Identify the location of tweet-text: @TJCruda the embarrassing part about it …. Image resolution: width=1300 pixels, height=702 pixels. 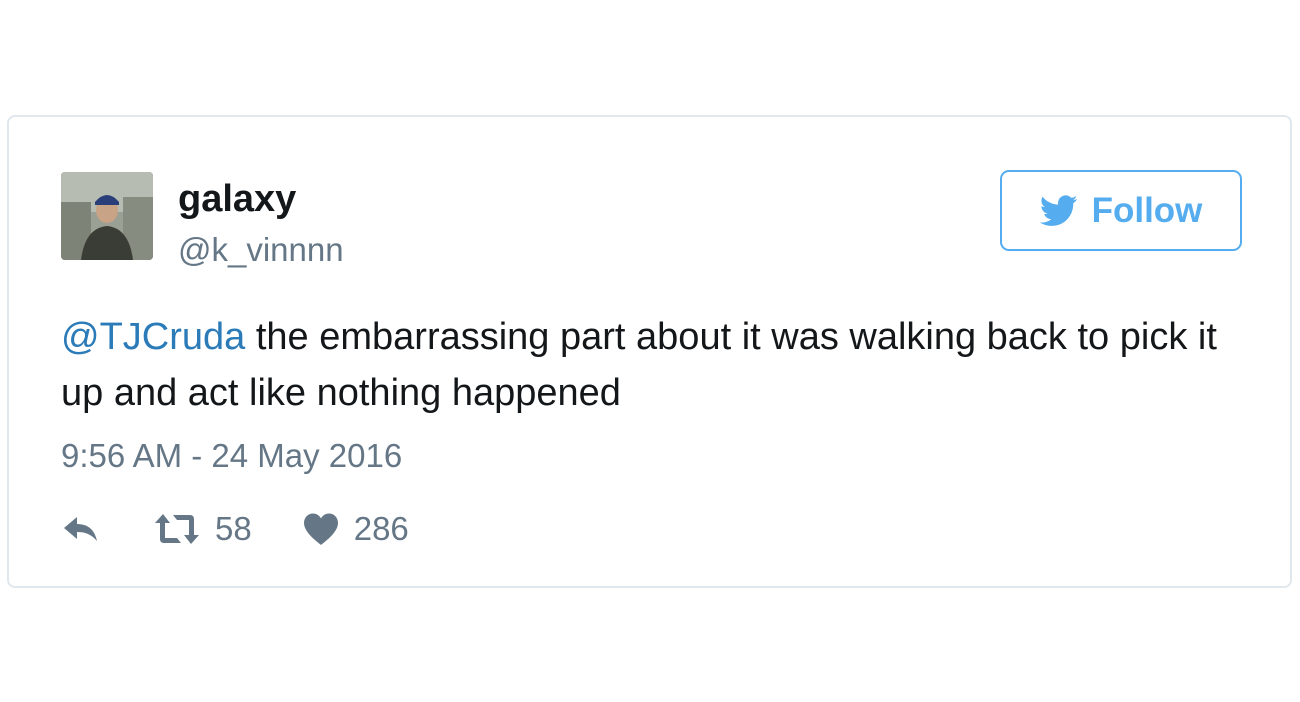
(651, 365).